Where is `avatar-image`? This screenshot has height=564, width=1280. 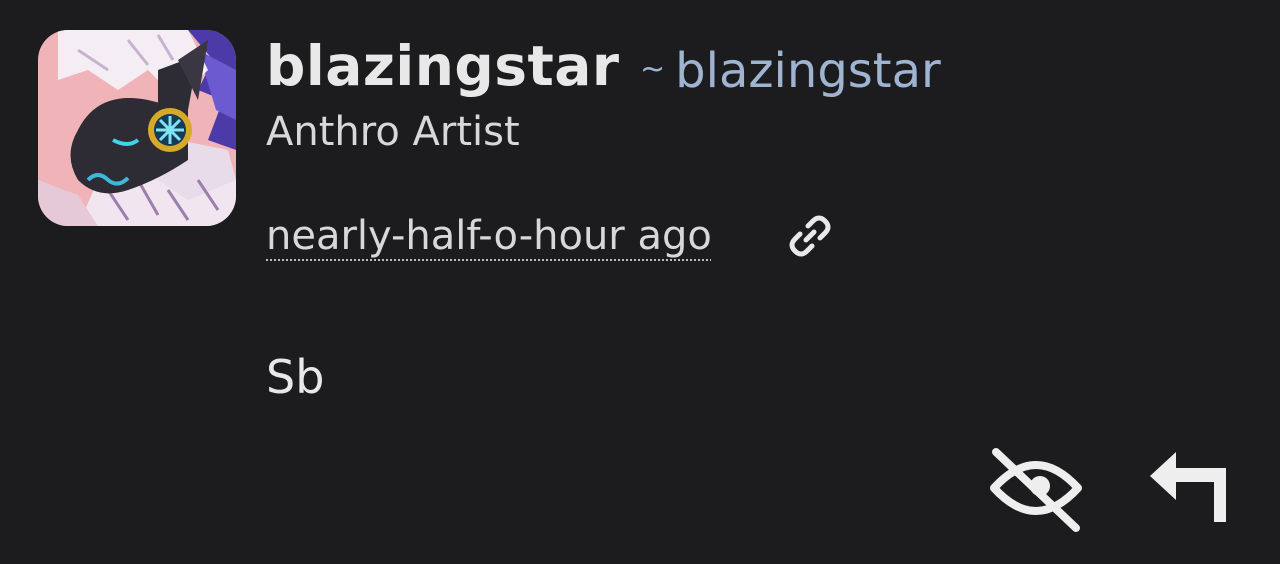 avatar-image is located at coordinates (137, 128).